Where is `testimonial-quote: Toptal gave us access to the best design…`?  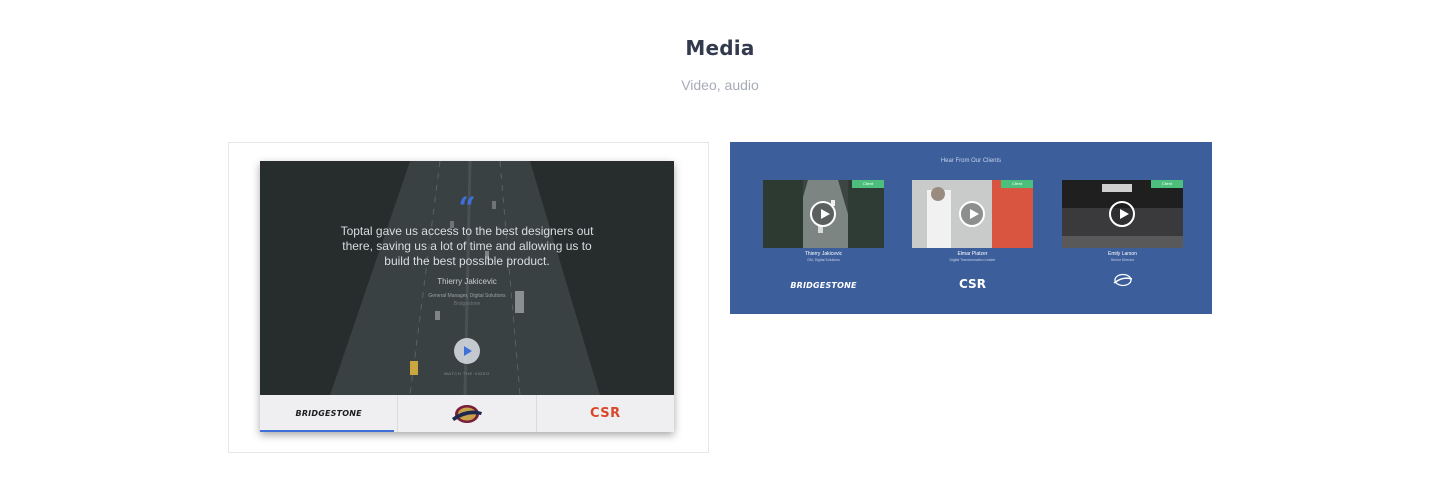
testimonial-quote: Toptal gave us access to the best design… is located at coordinates (467, 246).